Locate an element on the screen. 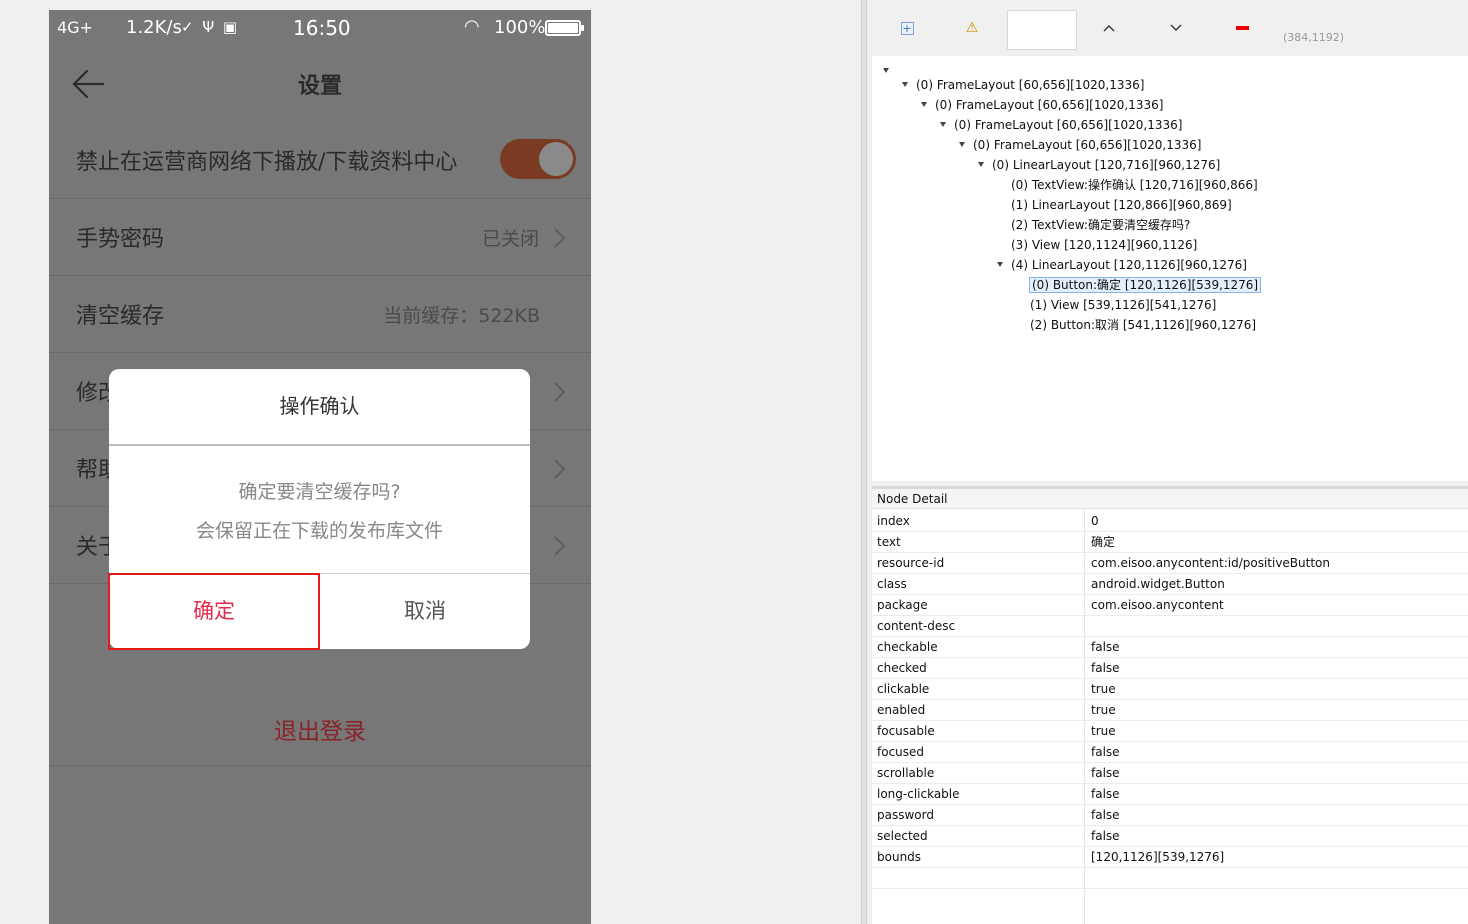  toolbar: + ⚠ (384,1192) is located at coordinates (1167, 28).